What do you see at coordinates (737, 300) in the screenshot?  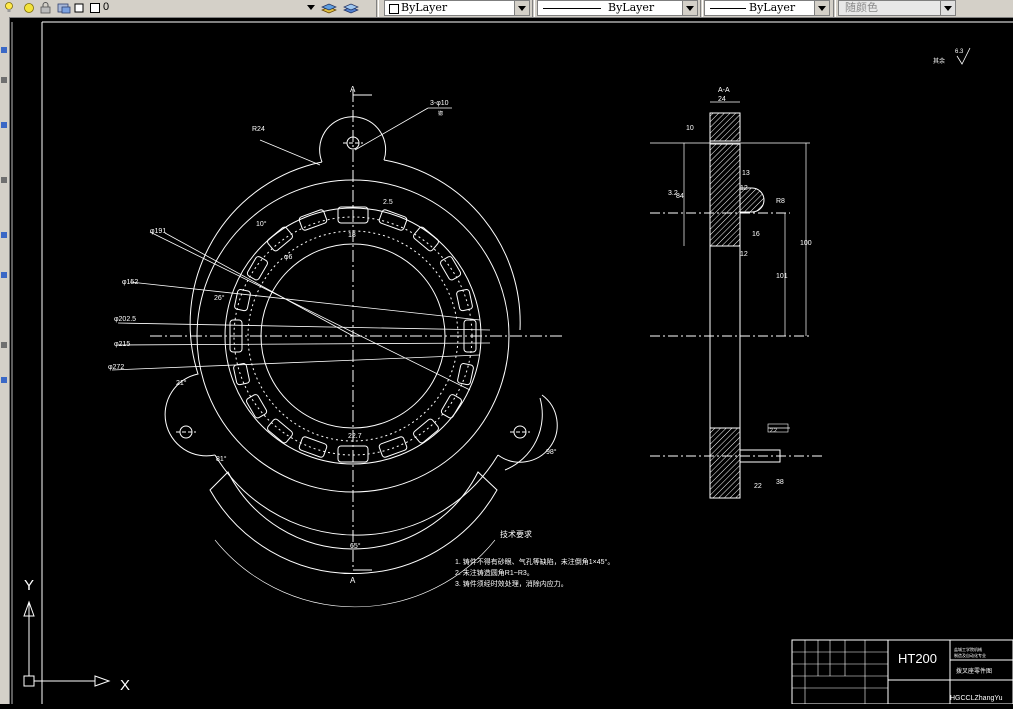 I see `section-view` at bounding box center [737, 300].